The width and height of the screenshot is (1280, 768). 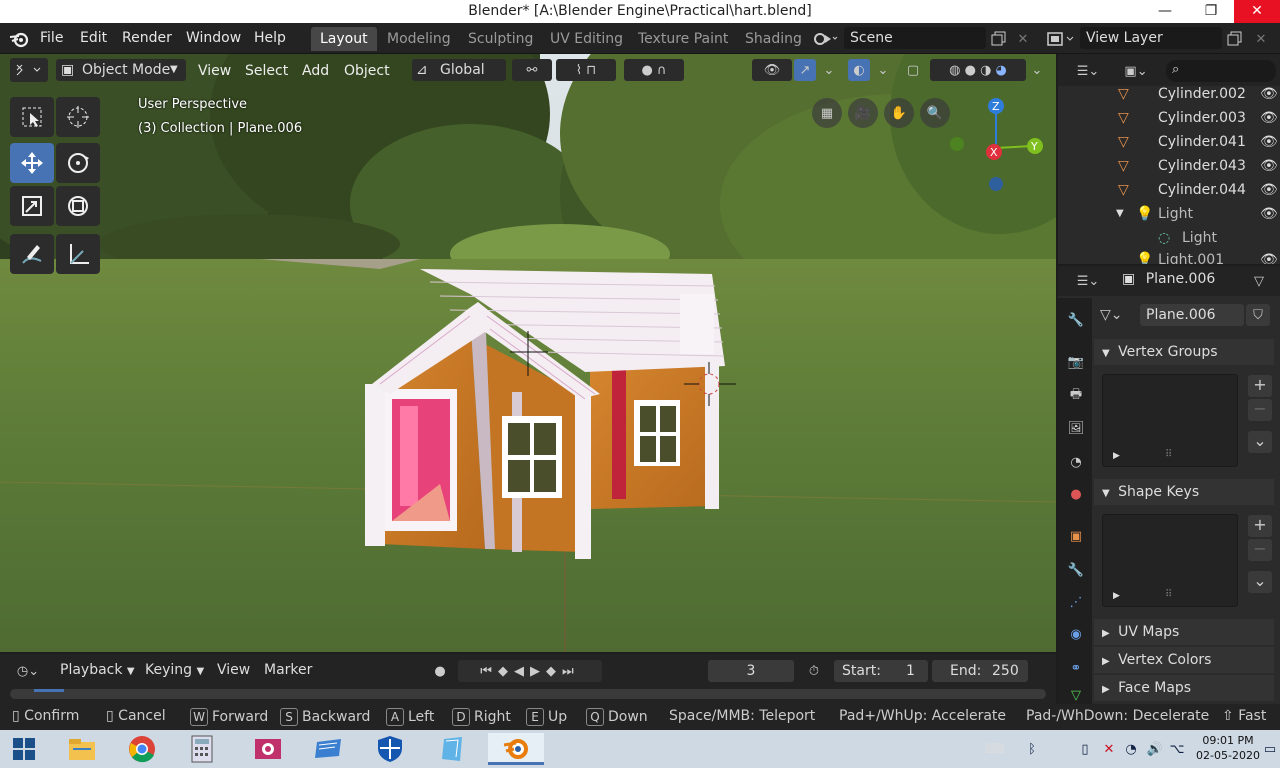 I want to click on blender-logo-icon, so click(x=19, y=39).